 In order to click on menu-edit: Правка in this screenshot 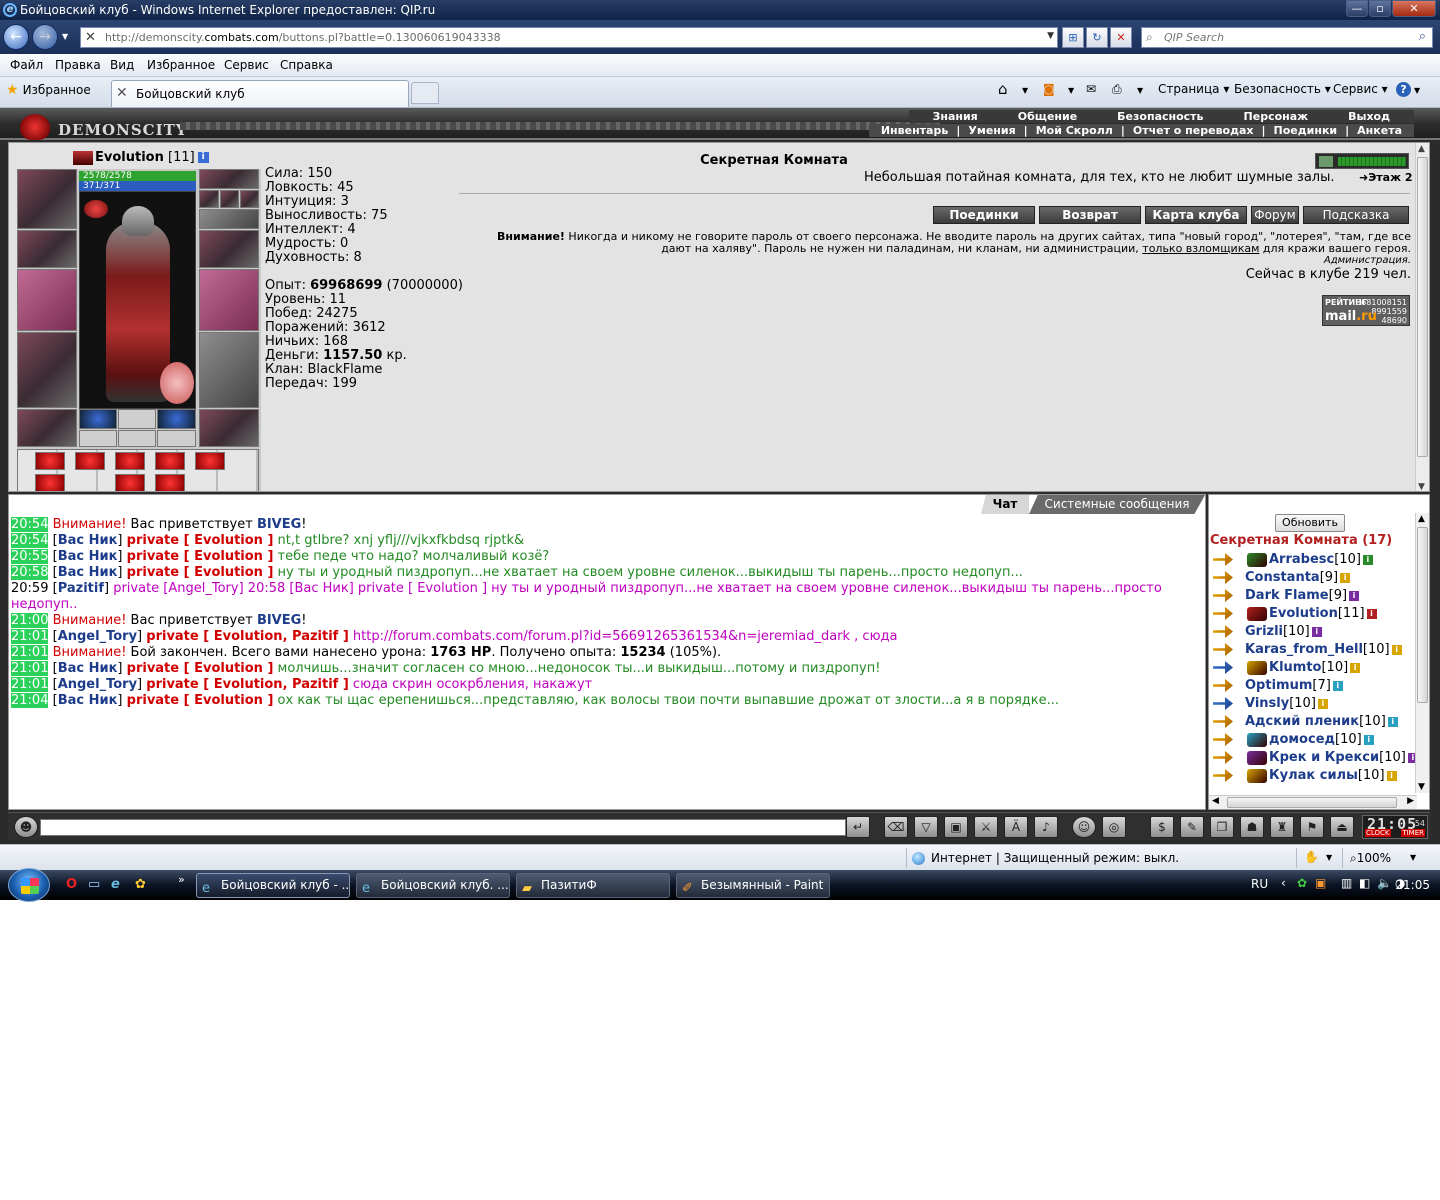, I will do `click(78, 65)`.